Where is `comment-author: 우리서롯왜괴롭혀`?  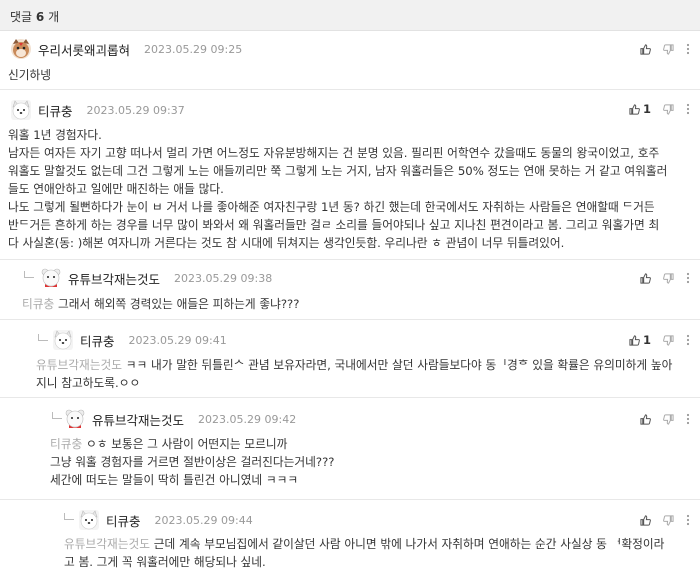 comment-author: 우리서롯왜괴롭혀 is located at coordinates (84, 49).